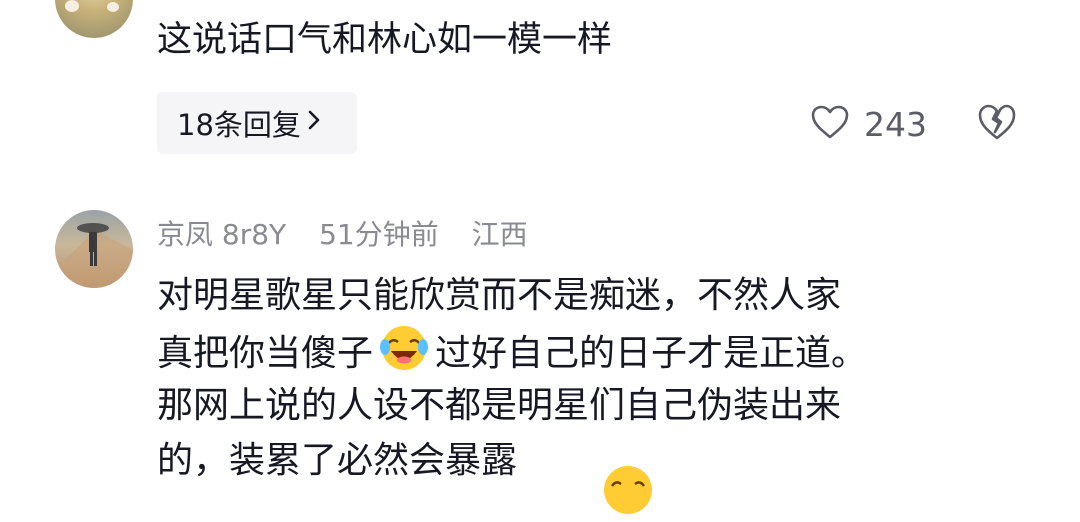  What do you see at coordinates (314, 123) in the screenshot?
I see `chevron-right-icon` at bounding box center [314, 123].